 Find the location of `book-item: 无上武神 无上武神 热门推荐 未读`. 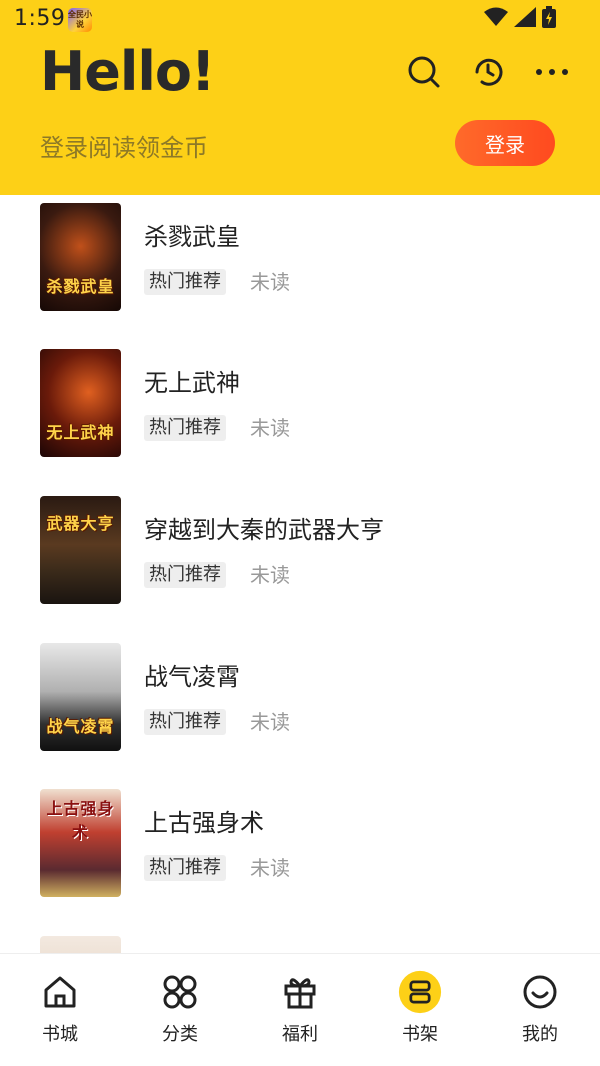

book-item: 无上武神 无上武神 热门推荐 未读 is located at coordinates (300, 414).